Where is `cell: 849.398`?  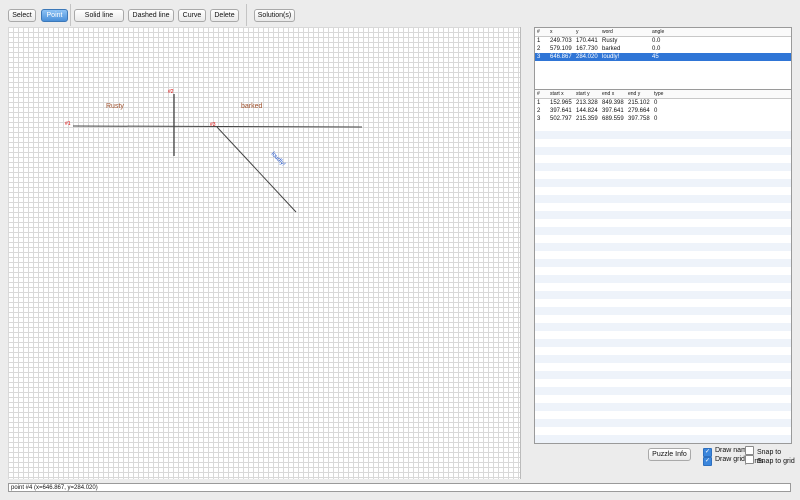
cell: 849.398 is located at coordinates (613, 103).